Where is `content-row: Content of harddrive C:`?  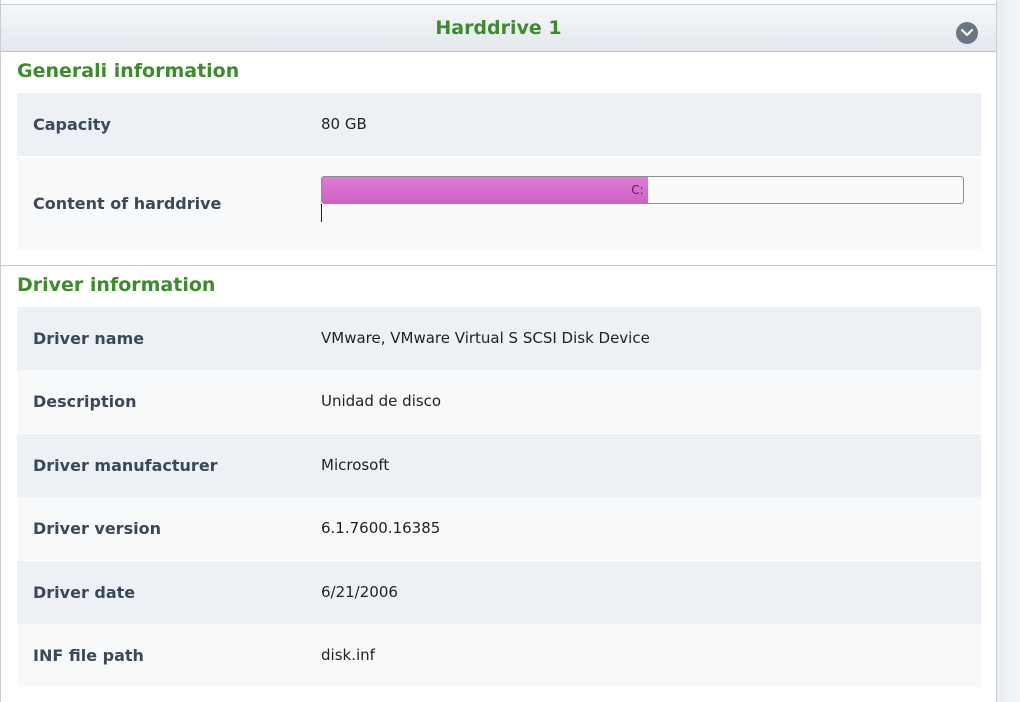 content-row: Content of harddrive C: is located at coordinates (499, 204).